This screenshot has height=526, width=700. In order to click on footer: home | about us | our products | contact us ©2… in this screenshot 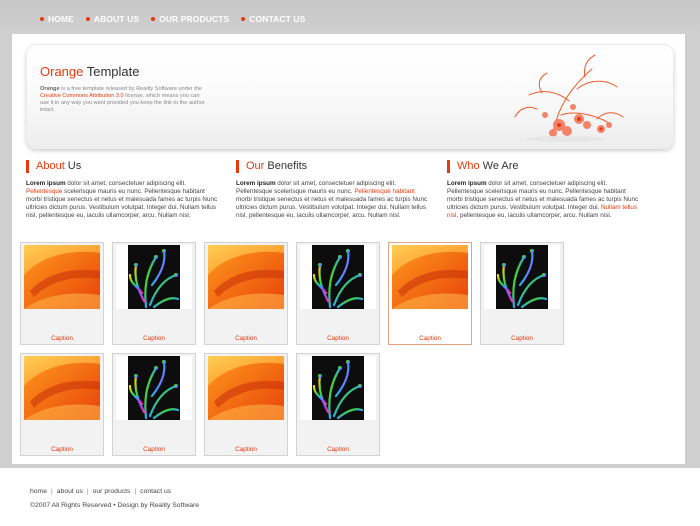, I will do `click(350, 497)`.